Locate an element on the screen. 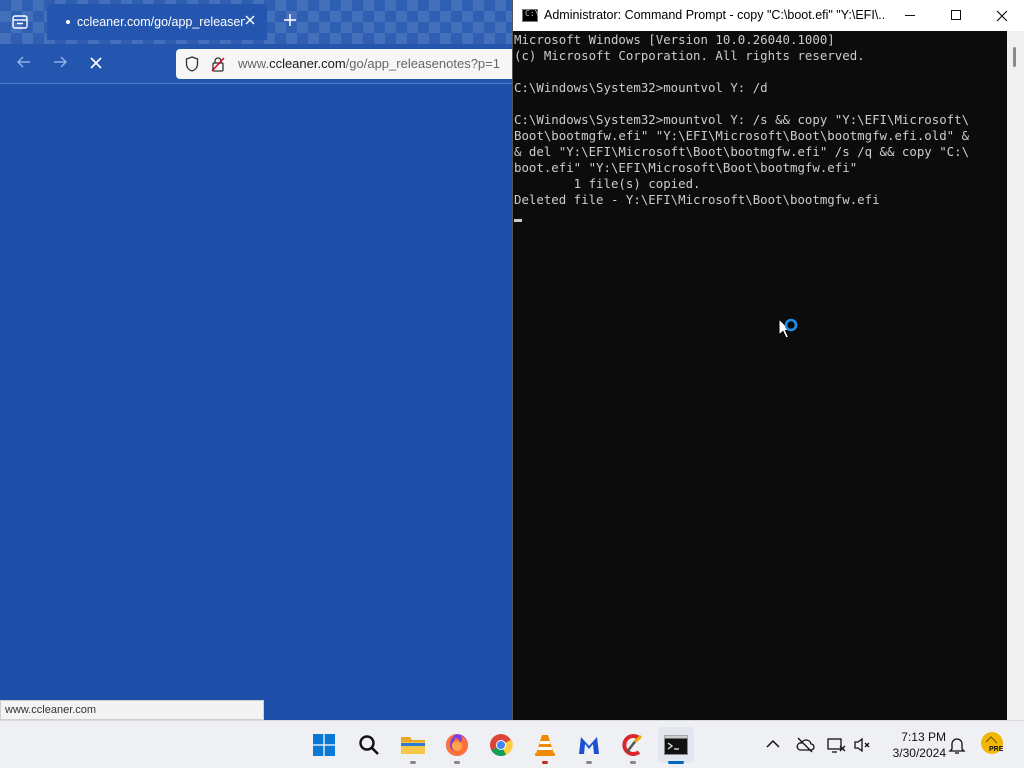  start-button is located at coordinates (324, 745).